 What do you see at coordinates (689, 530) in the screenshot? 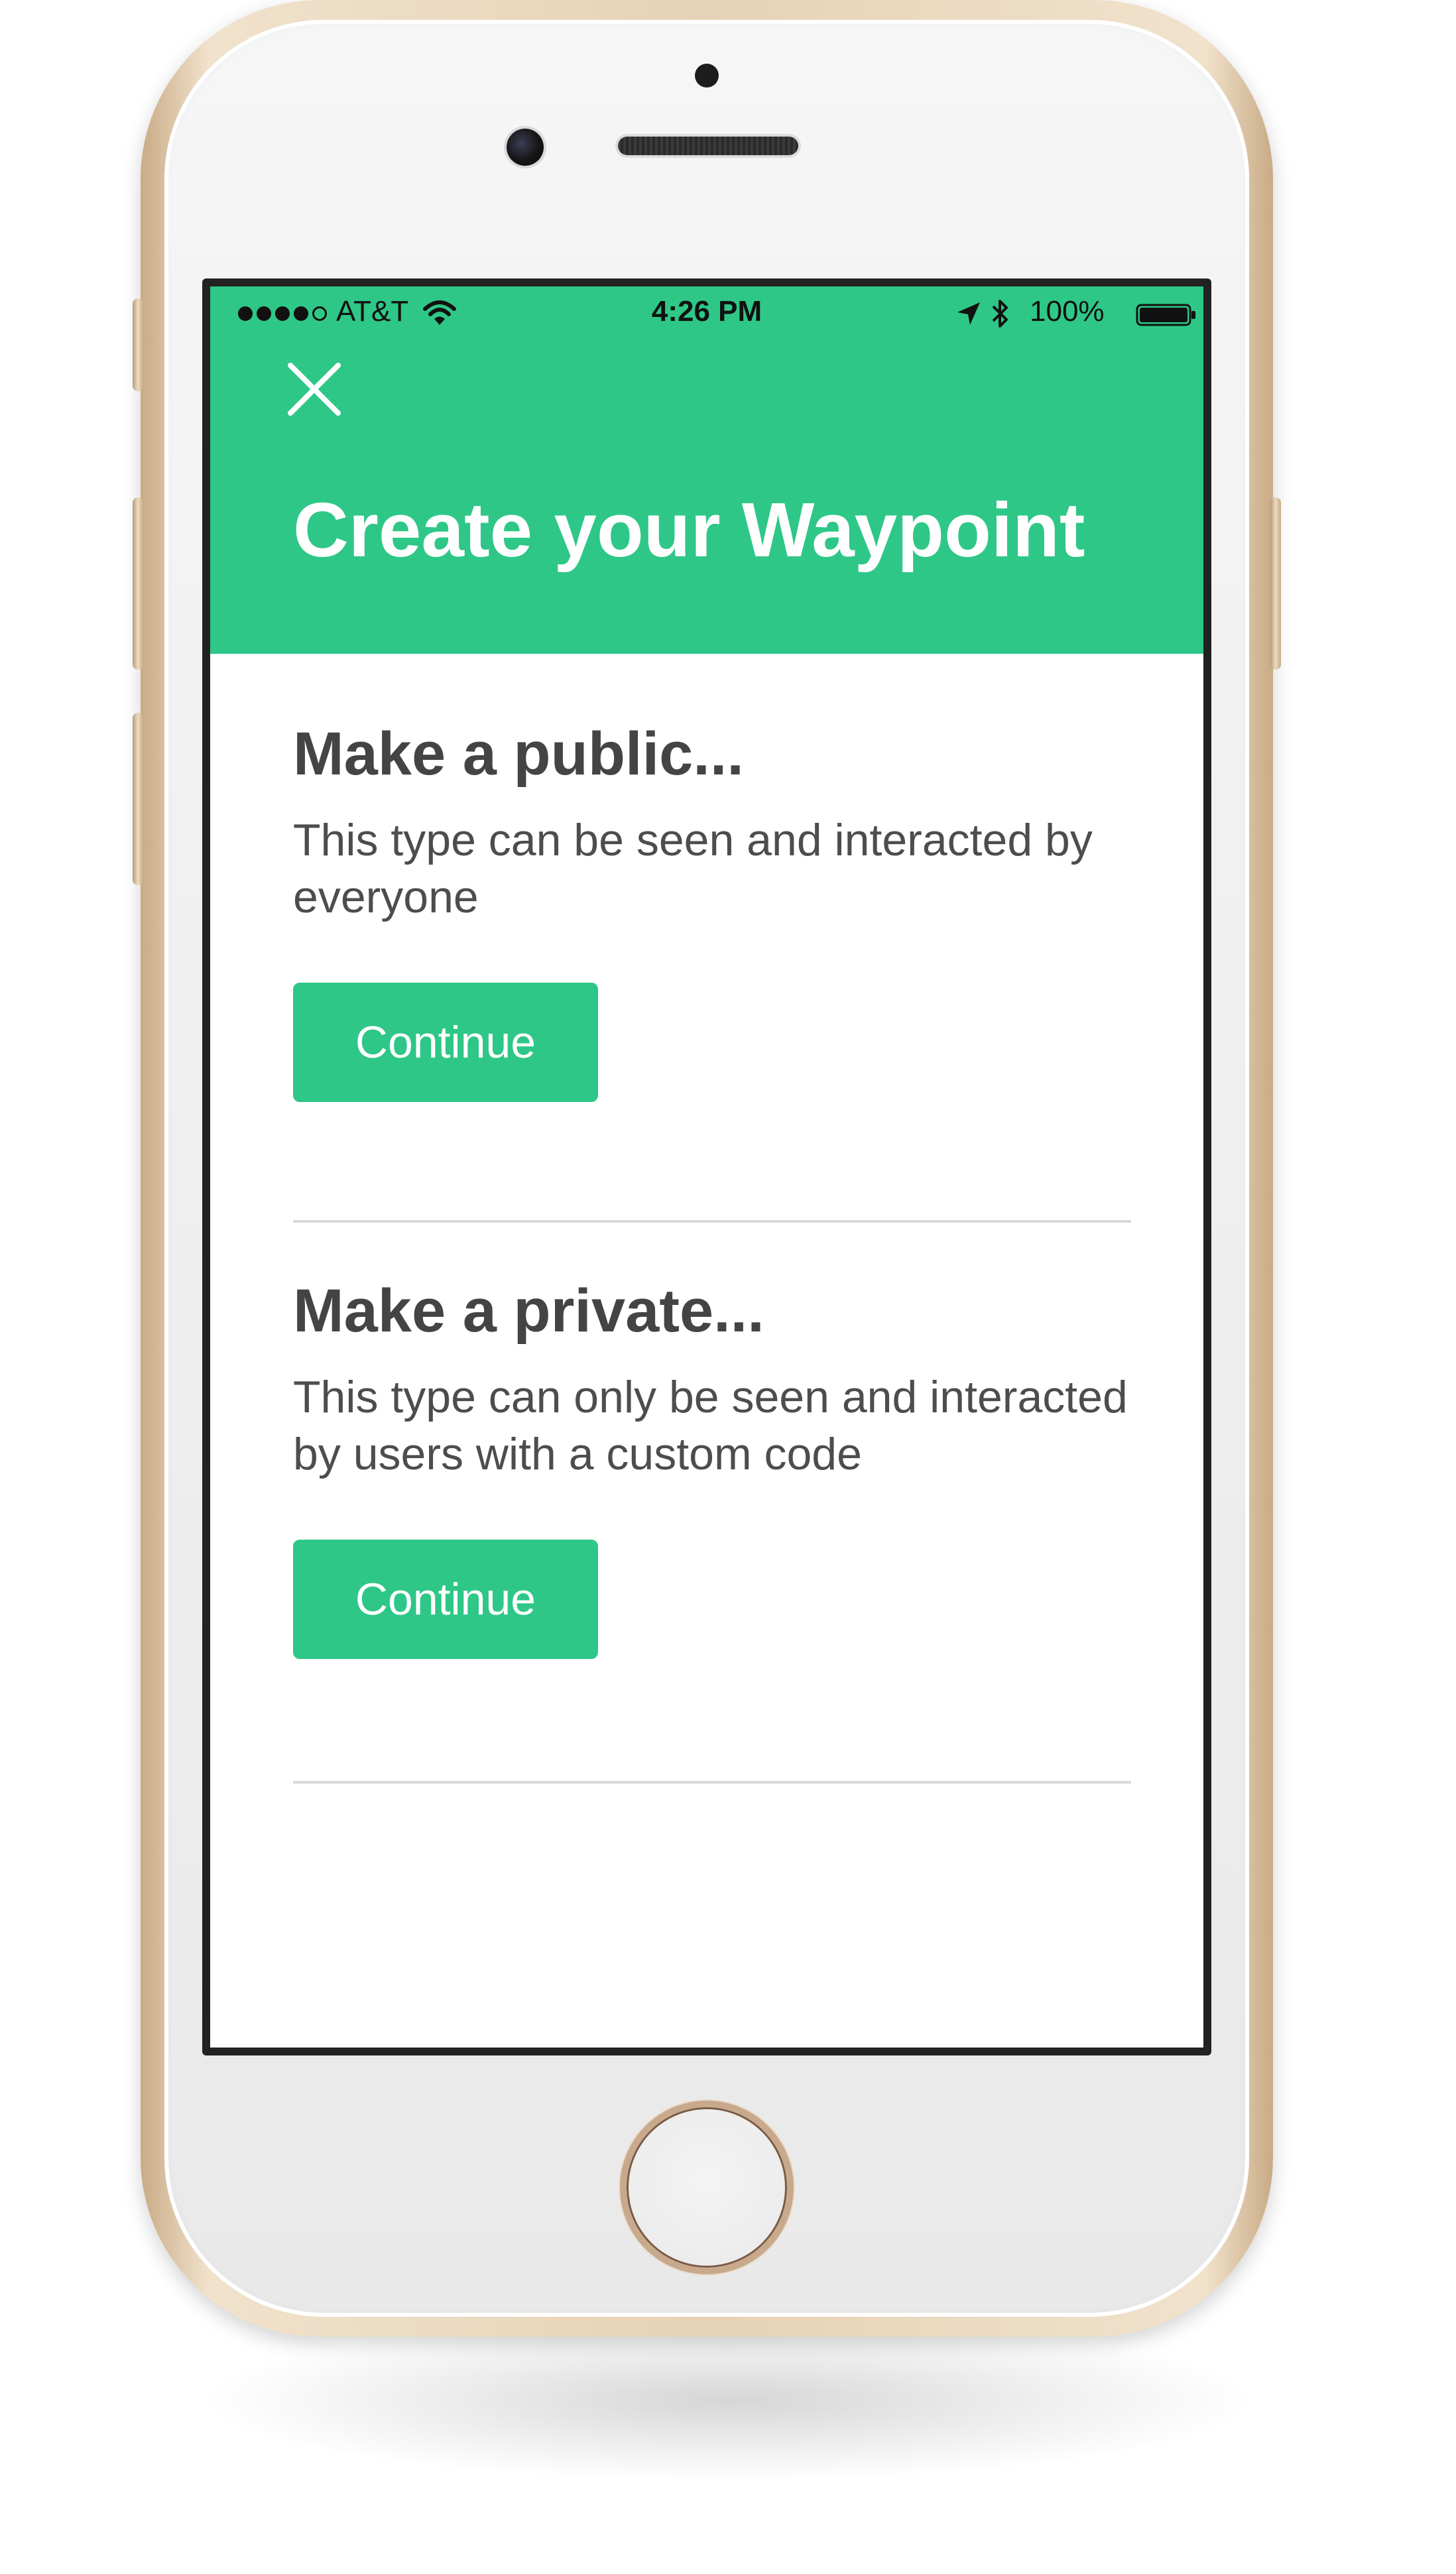
I see `page-title: Create your Waypoint` at bounding box center [689, 530].